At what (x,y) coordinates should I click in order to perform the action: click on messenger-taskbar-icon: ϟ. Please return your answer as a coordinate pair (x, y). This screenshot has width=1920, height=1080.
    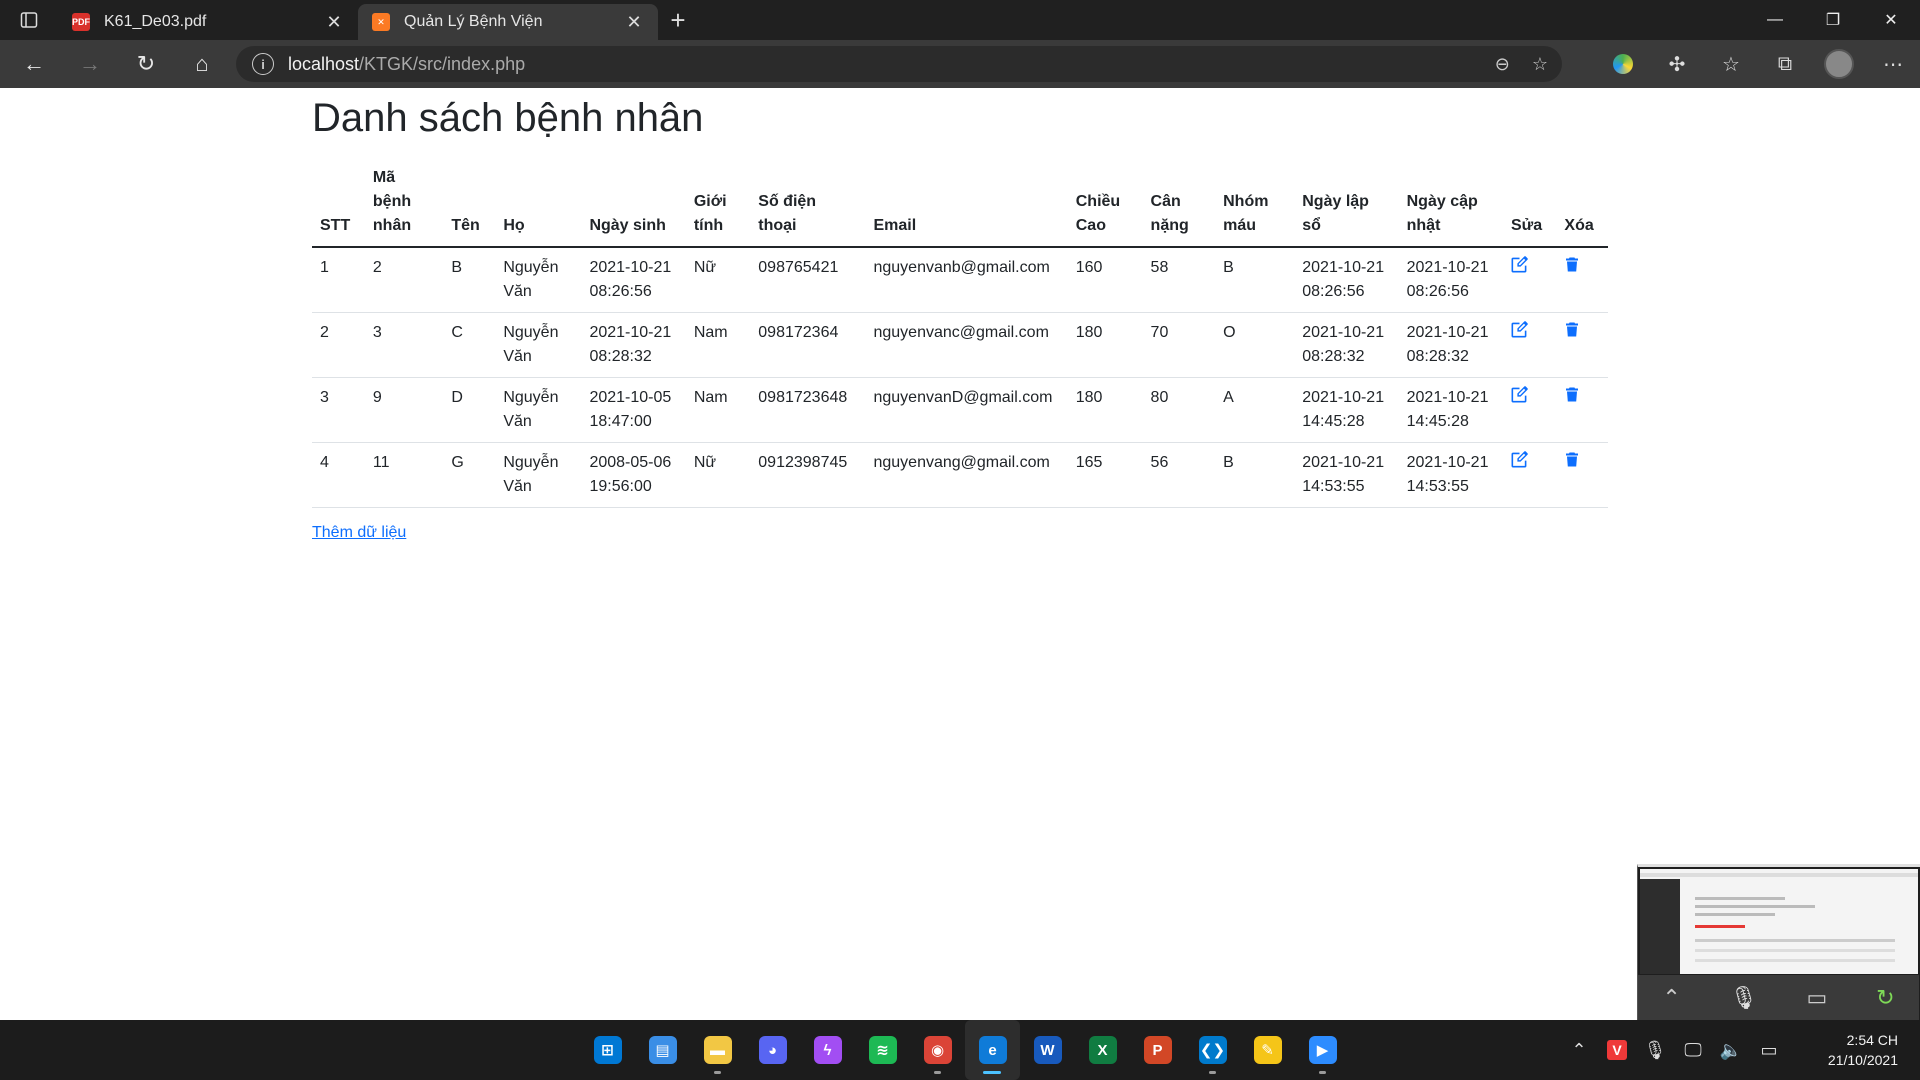
    Looking at the image, I should click on (827, 1050).